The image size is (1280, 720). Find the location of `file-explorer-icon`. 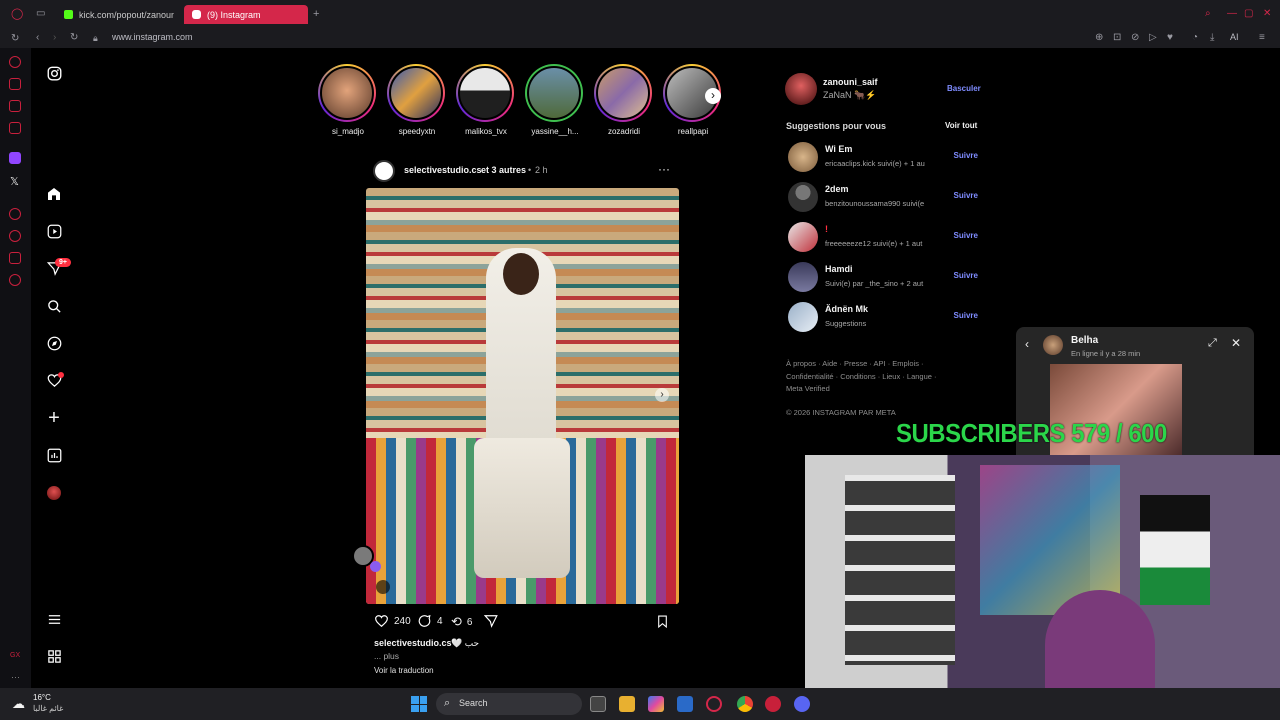

file-explorer-icon is located at coordinates (627, 704).